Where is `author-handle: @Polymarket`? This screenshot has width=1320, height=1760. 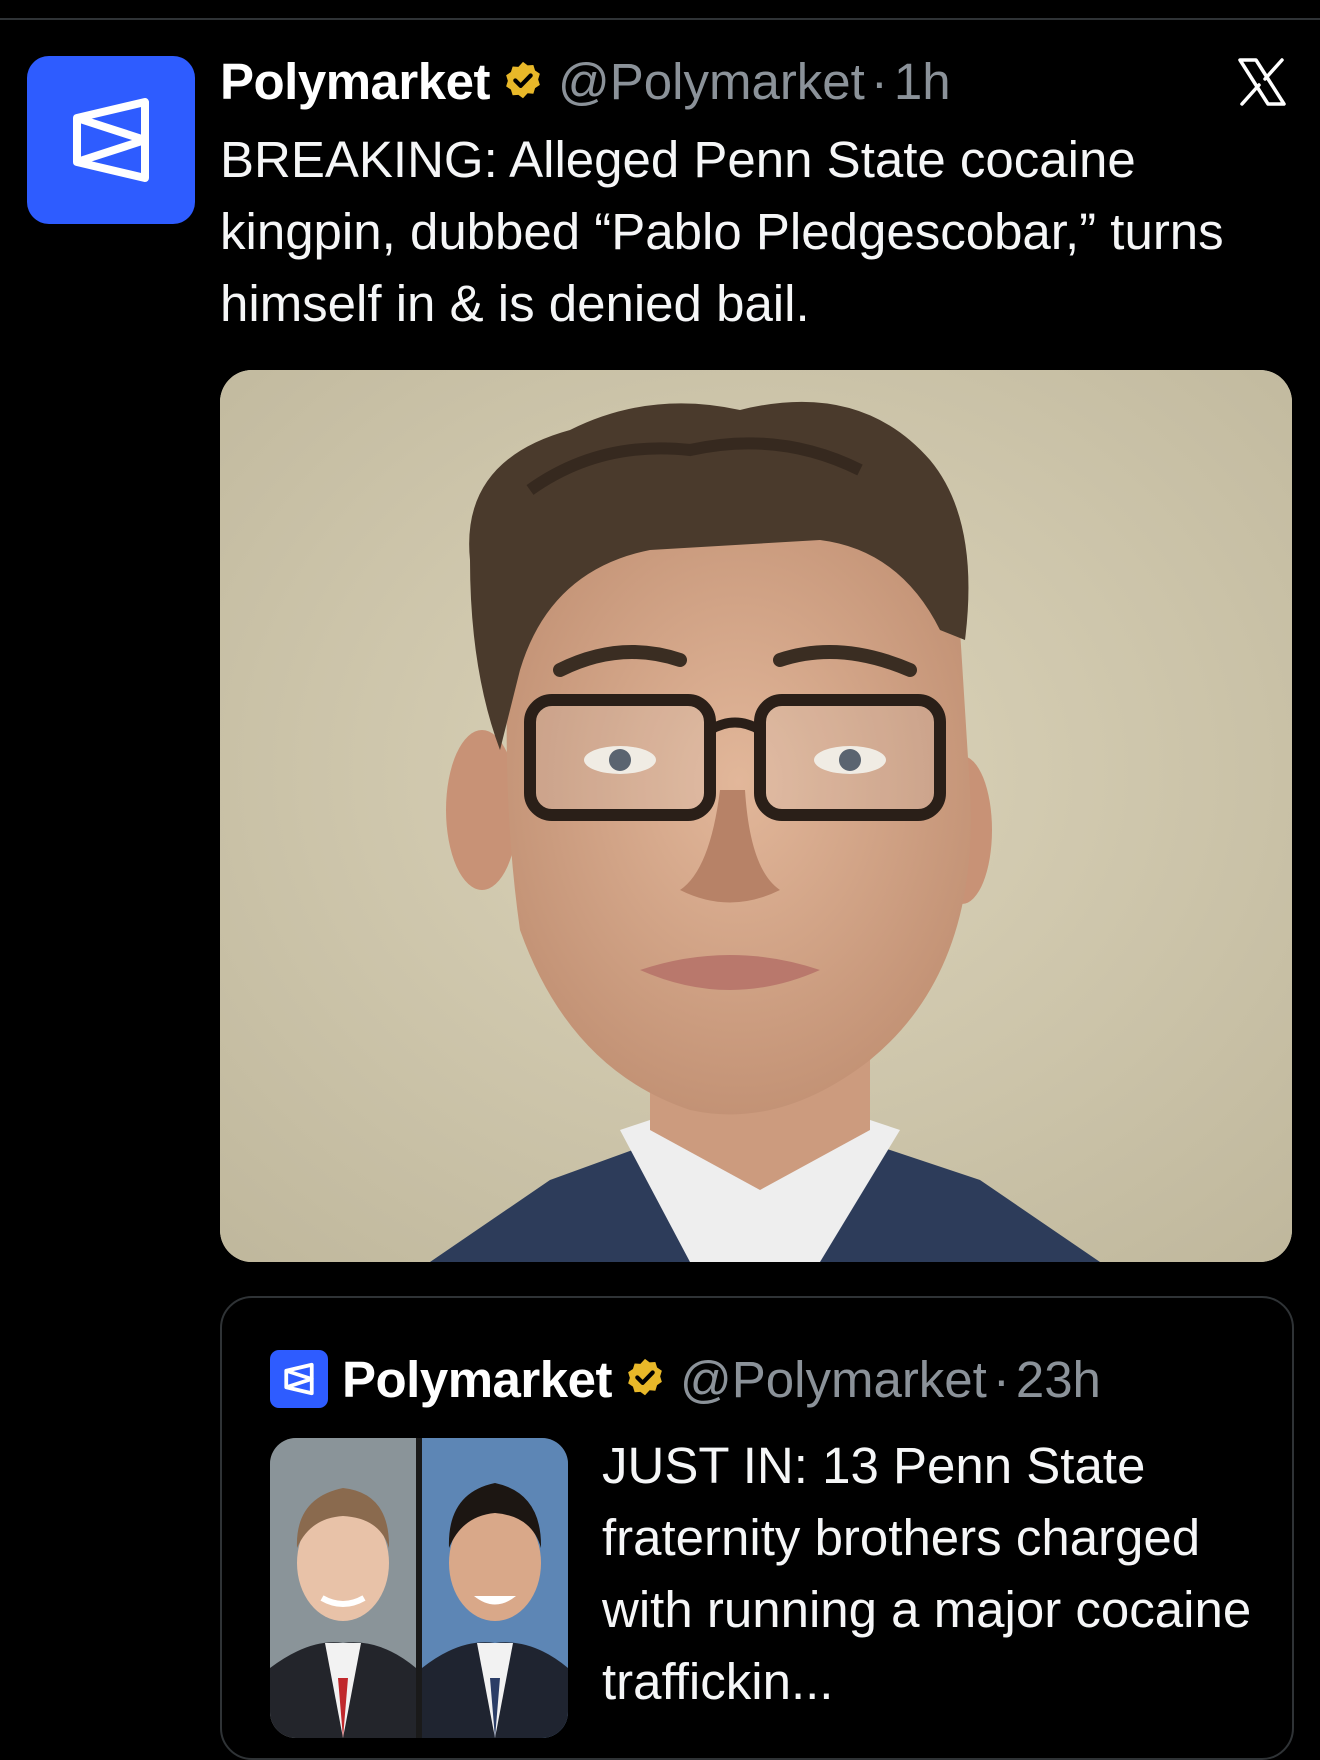
author-handle: @Polymarket is located at coordinates (711, 82).